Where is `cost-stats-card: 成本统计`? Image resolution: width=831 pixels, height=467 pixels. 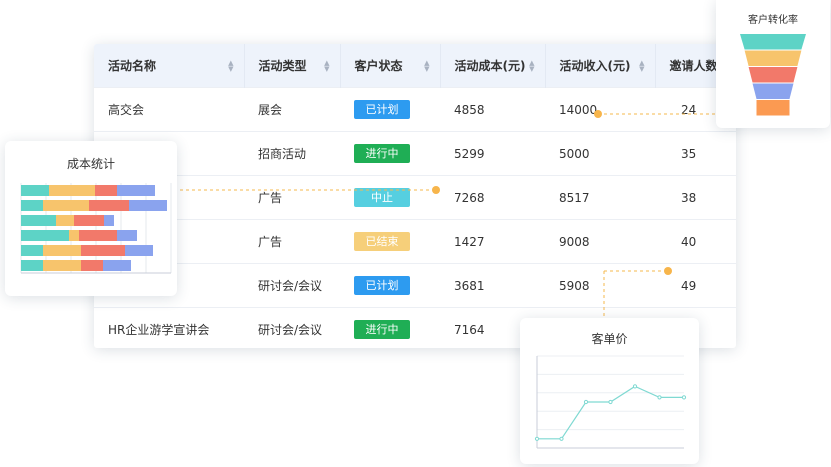 cost-stats-card: 成本统计 is located at coordinates (91, 218).